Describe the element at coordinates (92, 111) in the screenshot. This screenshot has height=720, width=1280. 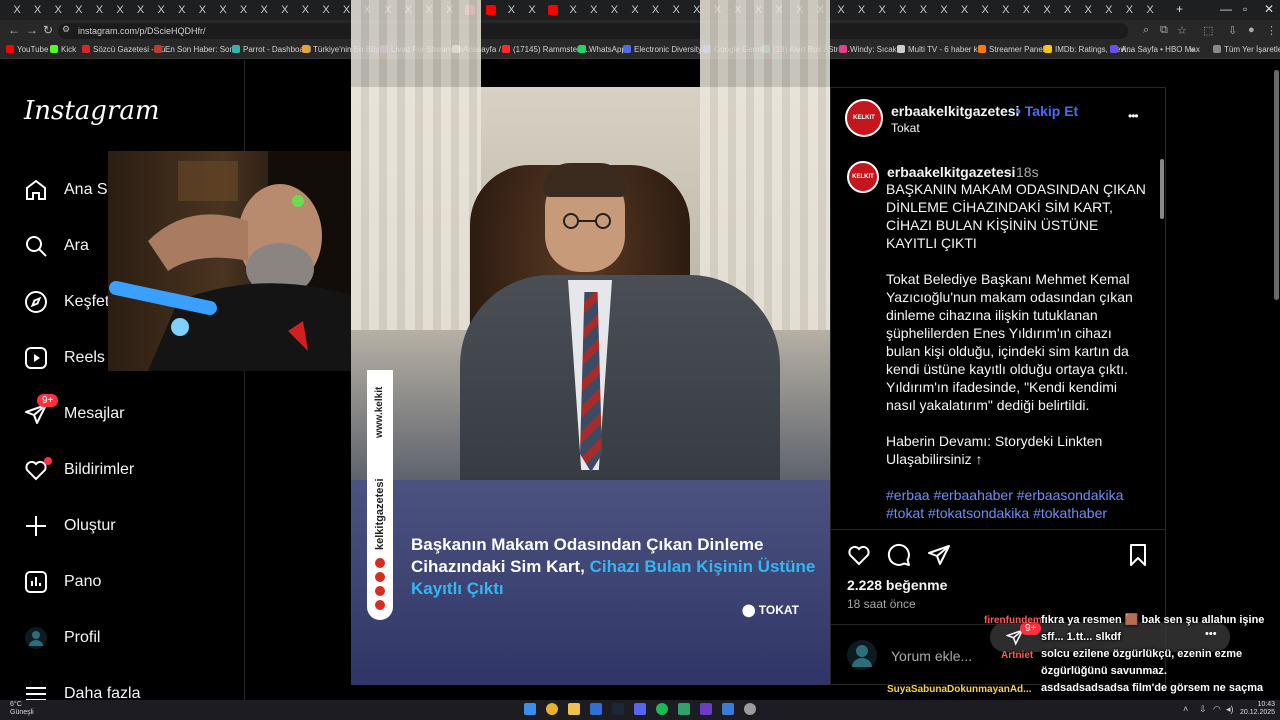
I see `instagram-logo: Instagram` at that location.